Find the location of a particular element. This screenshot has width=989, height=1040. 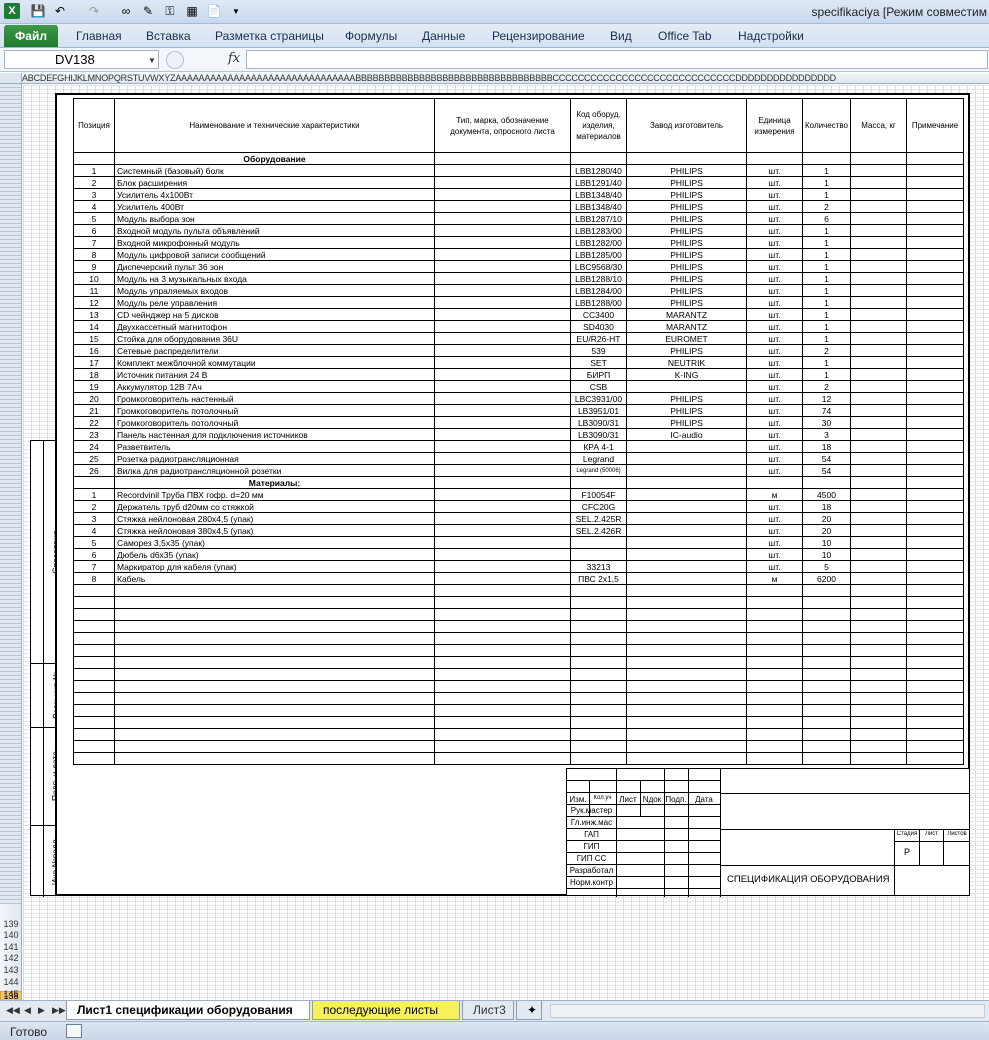

table-cell: 26 is located at coordinates (94, 470).